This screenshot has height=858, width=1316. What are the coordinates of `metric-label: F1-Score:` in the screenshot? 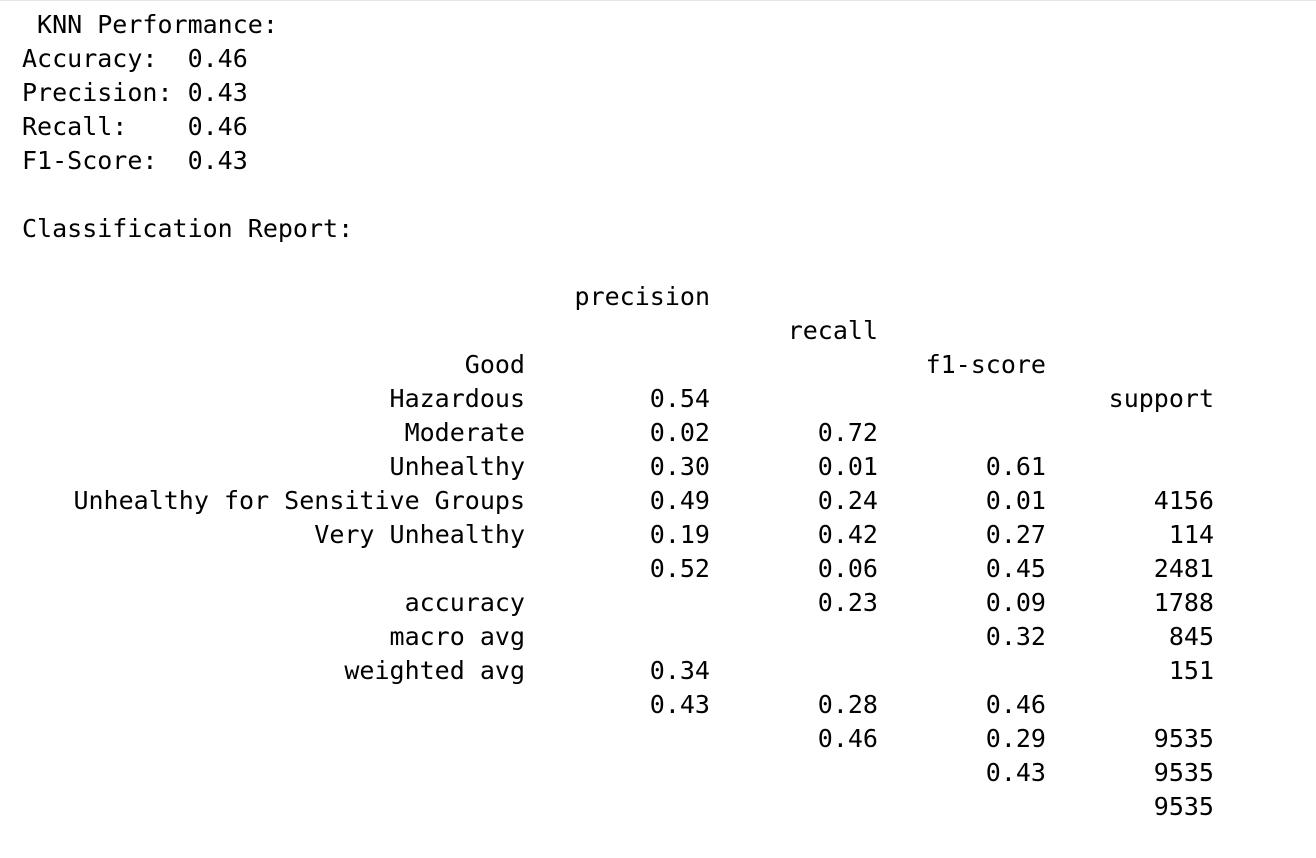 It's located at (105, 160).